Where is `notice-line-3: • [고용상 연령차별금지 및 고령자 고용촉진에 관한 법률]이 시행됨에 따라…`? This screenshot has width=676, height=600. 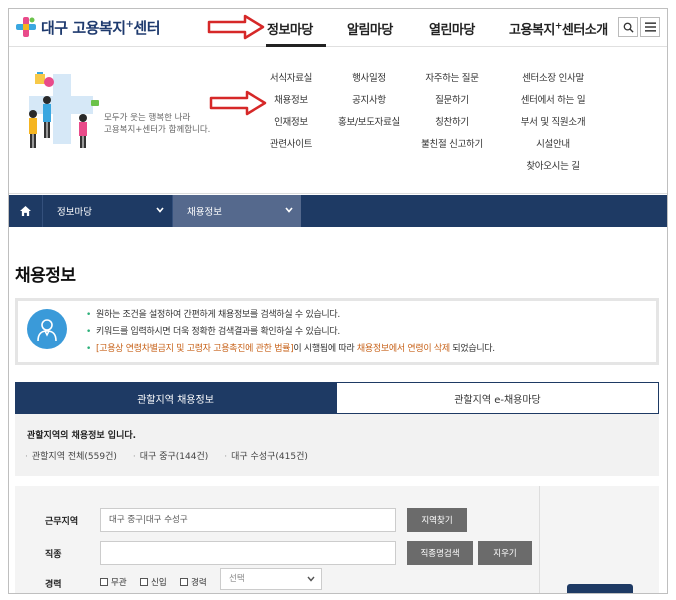
notice-line-3: • [고용상 연령차별금지 및 고령자 고용촉진에 관한 법률]이 시행됨에 따라… is located at coordinates (290, 349).